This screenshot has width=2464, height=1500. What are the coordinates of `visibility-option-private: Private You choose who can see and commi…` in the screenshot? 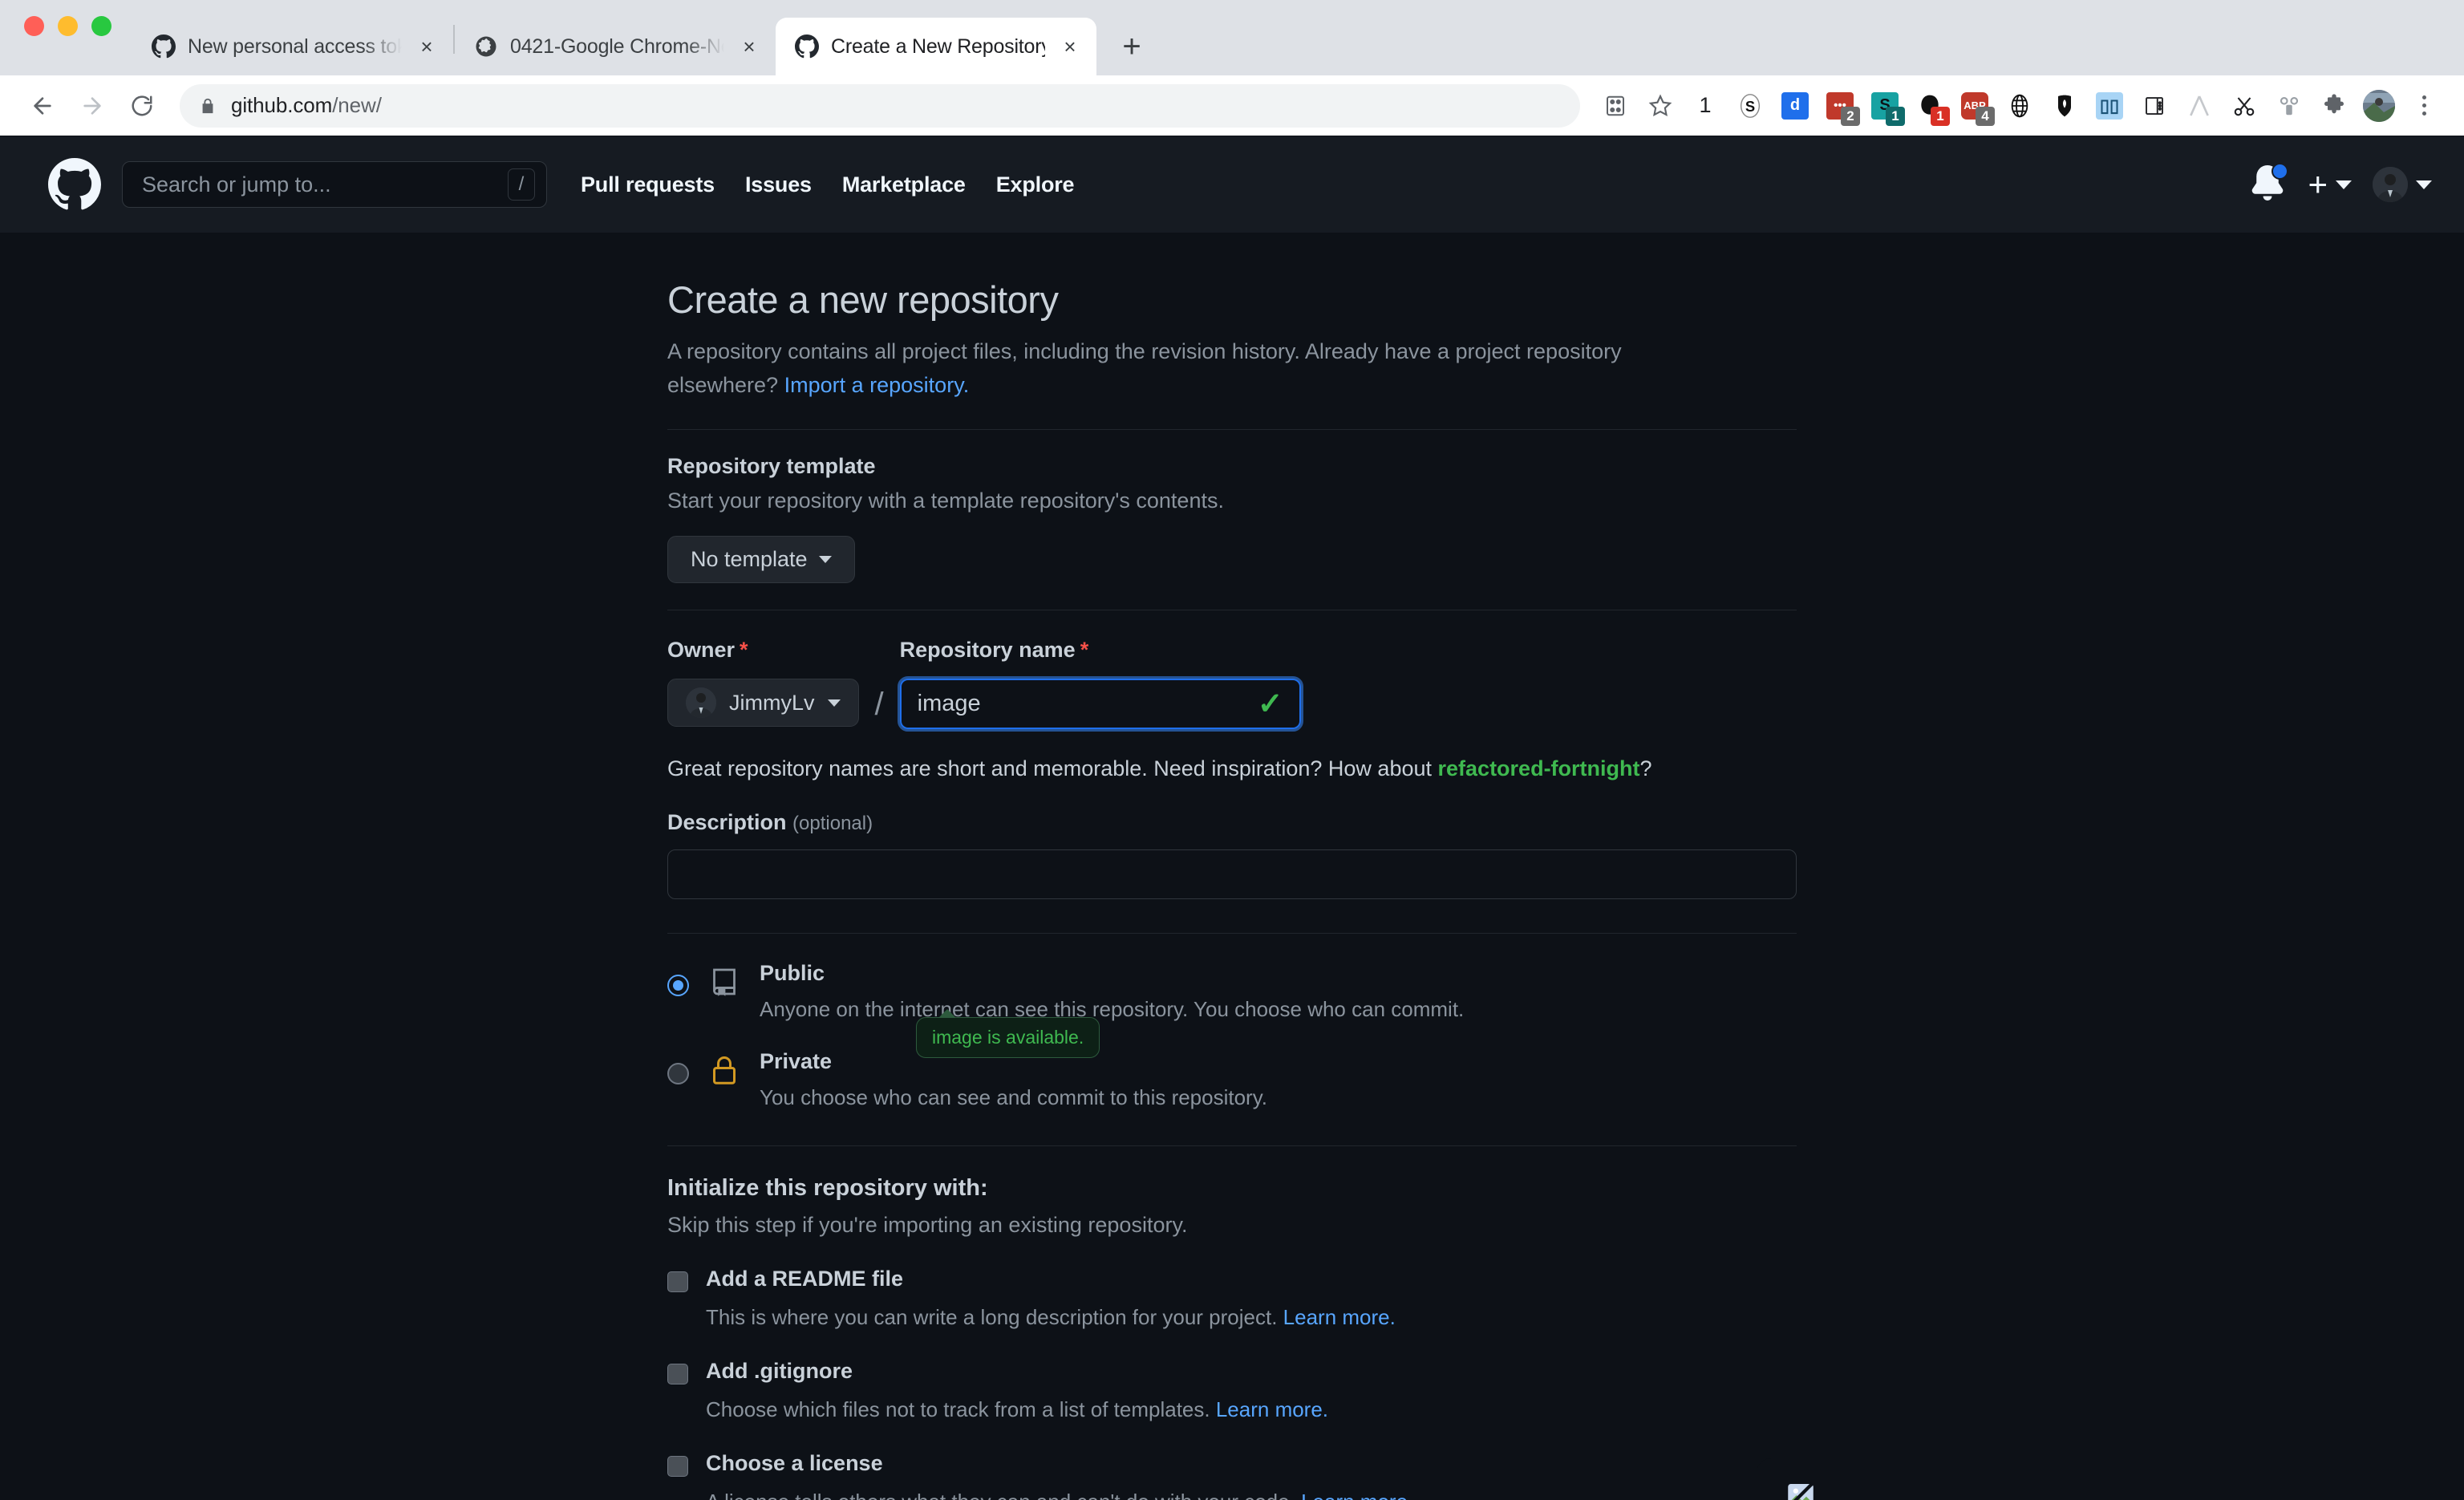 It's located at (1232, 1079).